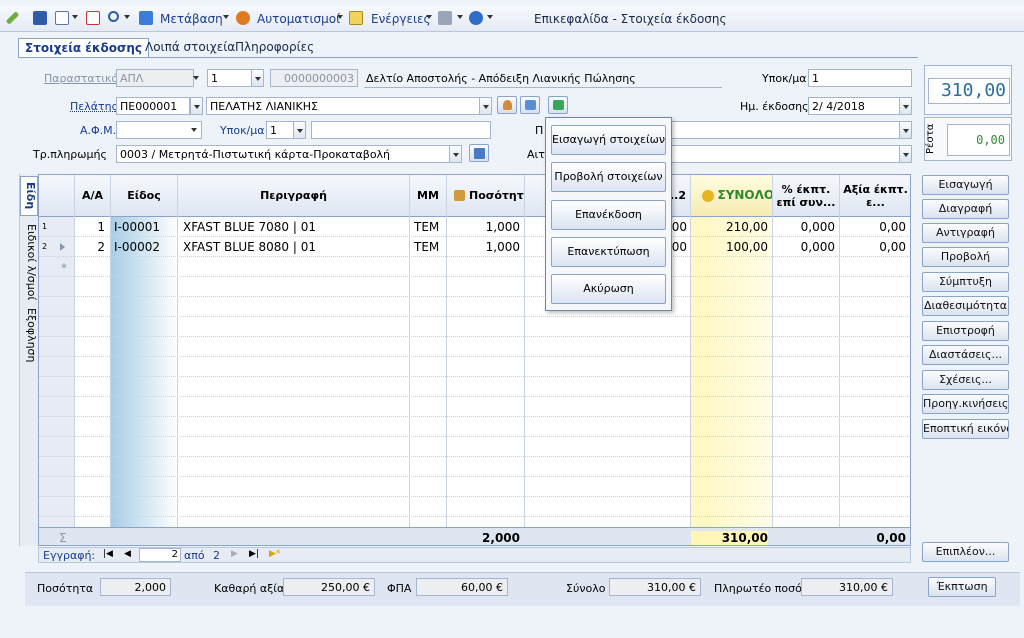 The width and height of the screenshot is (1024, 638). What do you see at coordinates (608, 140) in the screenshot?
I see `import-data-button: Εισαγωγή στοιχείων` at bounding box center [608, 140].